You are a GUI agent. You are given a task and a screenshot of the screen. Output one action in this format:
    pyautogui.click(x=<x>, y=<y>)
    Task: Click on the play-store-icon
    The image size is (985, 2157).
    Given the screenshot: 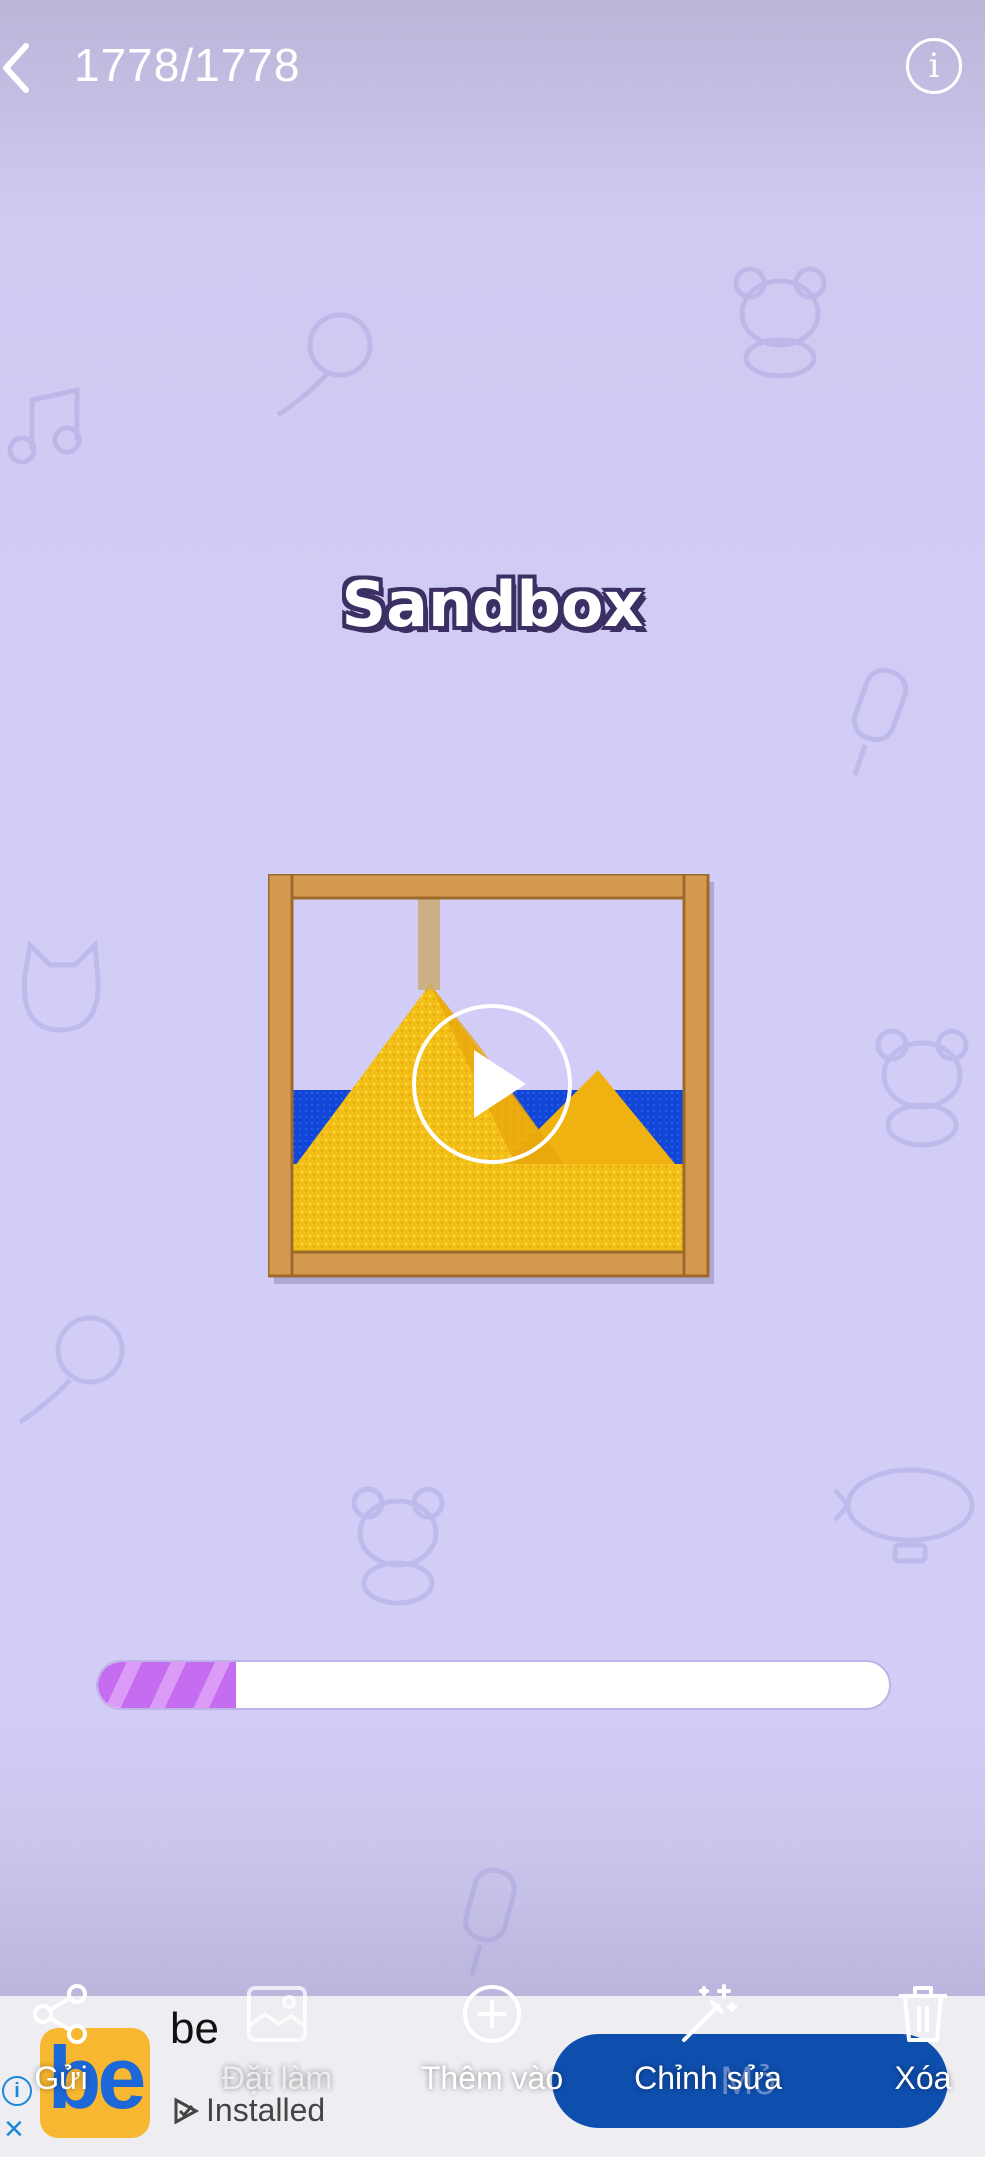 What is the action you would take?
    pyautogui.click(x=187, y=2111)
    